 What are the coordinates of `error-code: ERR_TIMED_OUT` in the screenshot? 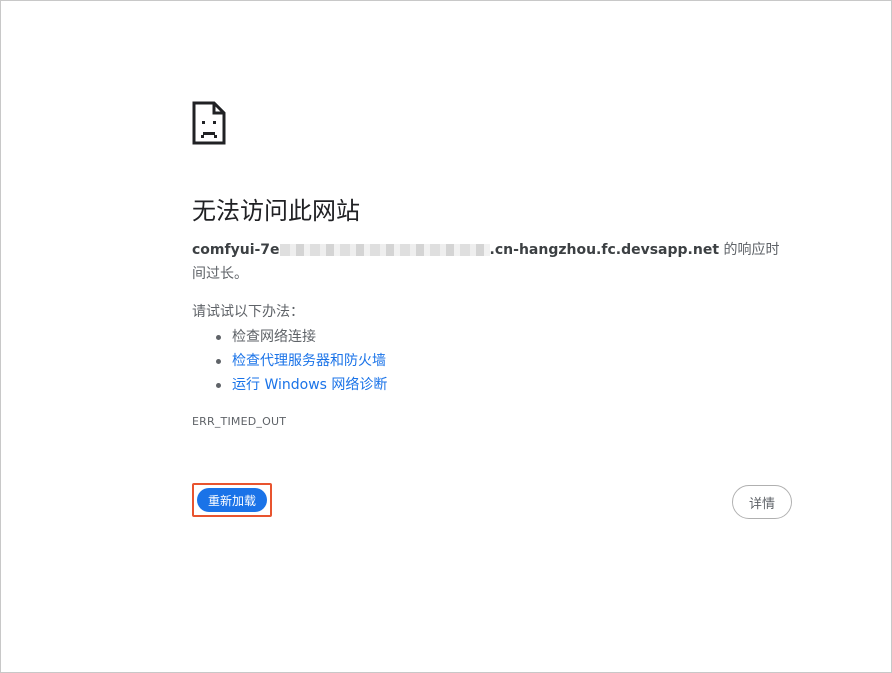 It's located at (239, 421).